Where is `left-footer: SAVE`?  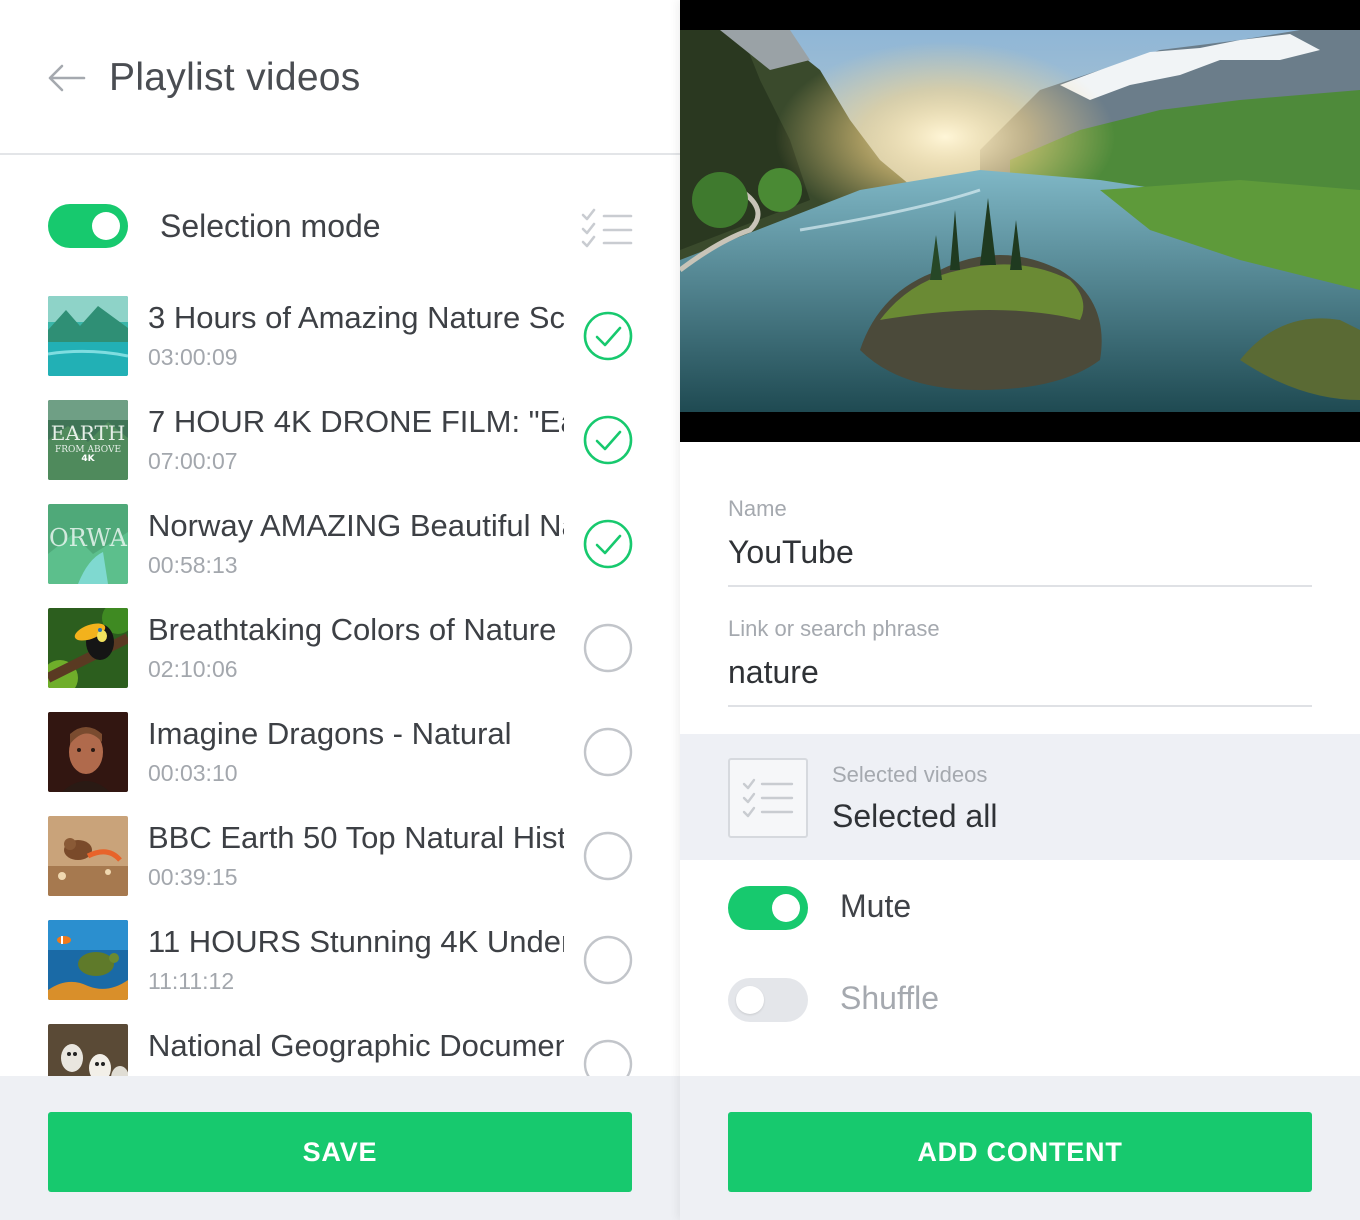 left-footer: SAVE is located at coordinates (340, 1148).